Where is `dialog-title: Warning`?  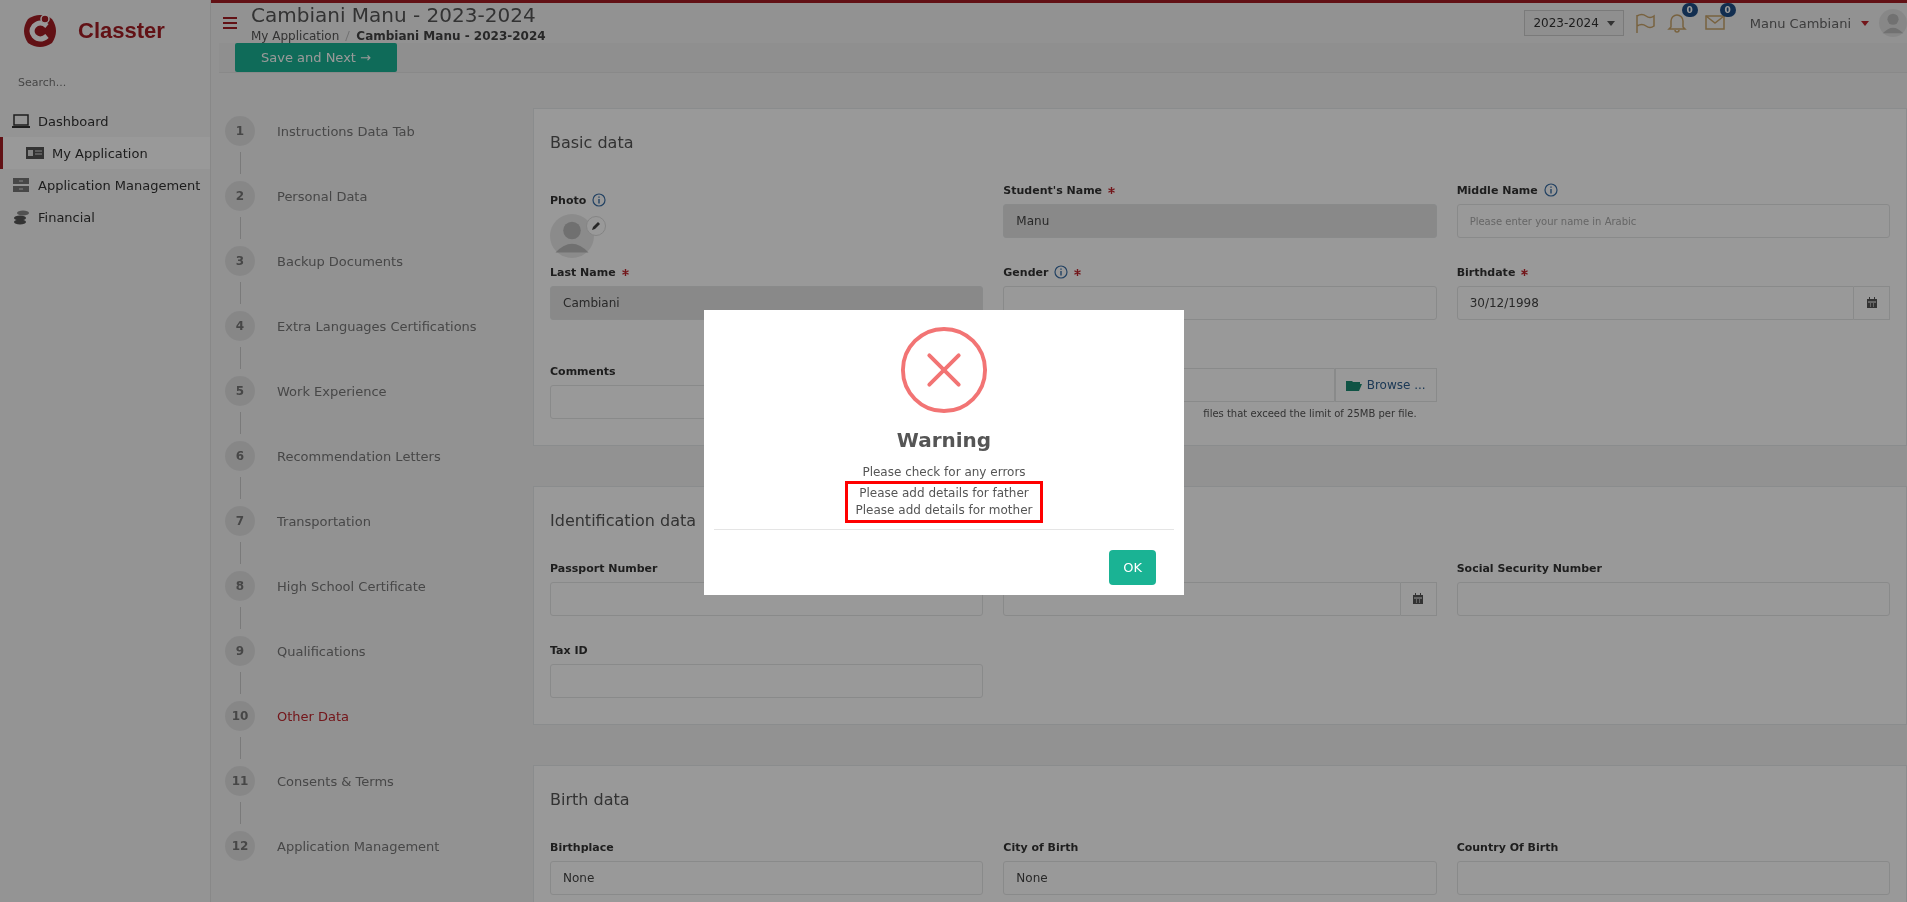 dialog-title: Warning is located at coordinates (944, 440).